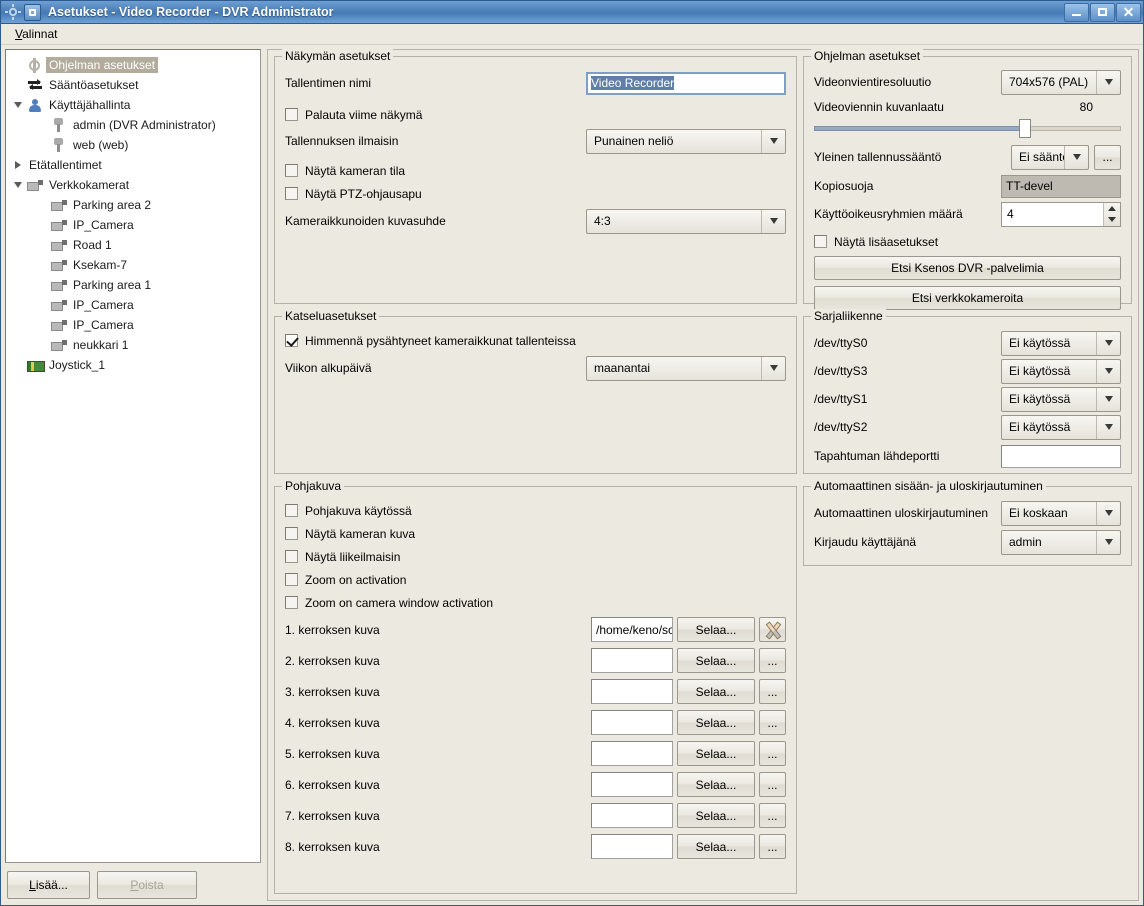 The width and height of the screenshot is (1144, 906). I want to click on tree-item-label: Verkkokamerat, so click(89, 185).